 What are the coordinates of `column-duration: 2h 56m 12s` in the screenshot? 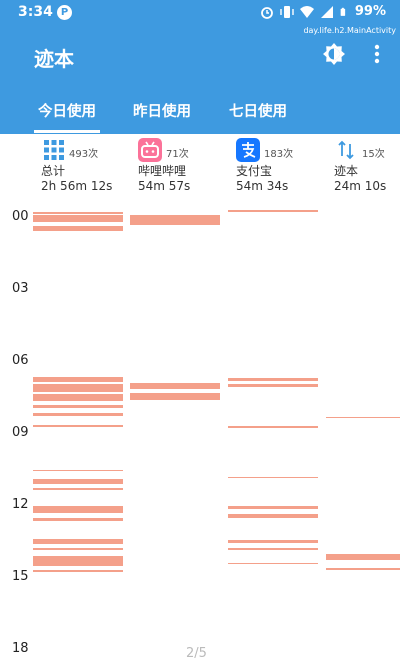 It's located at (77, 186).